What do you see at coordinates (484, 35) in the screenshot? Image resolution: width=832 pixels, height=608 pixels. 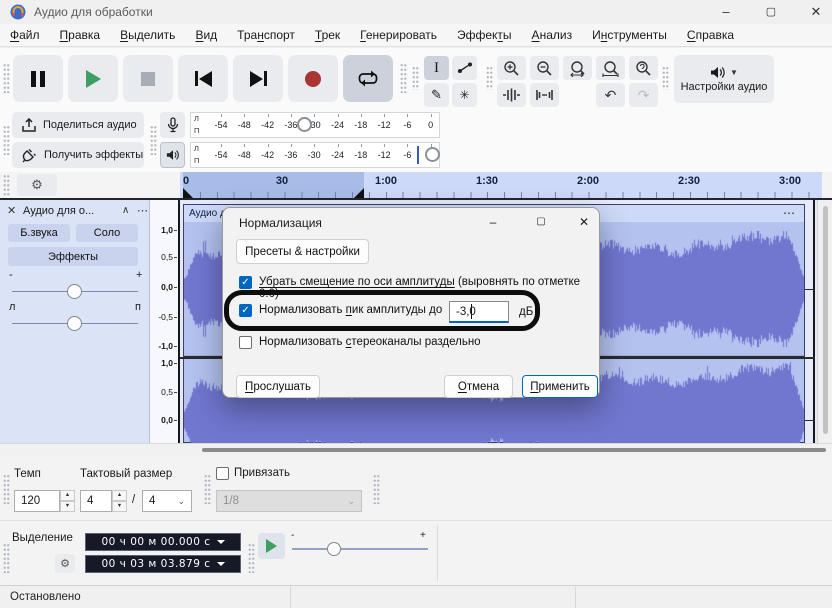 I see `menu-item-7: Эффекты` at bounding box center [484, 35].